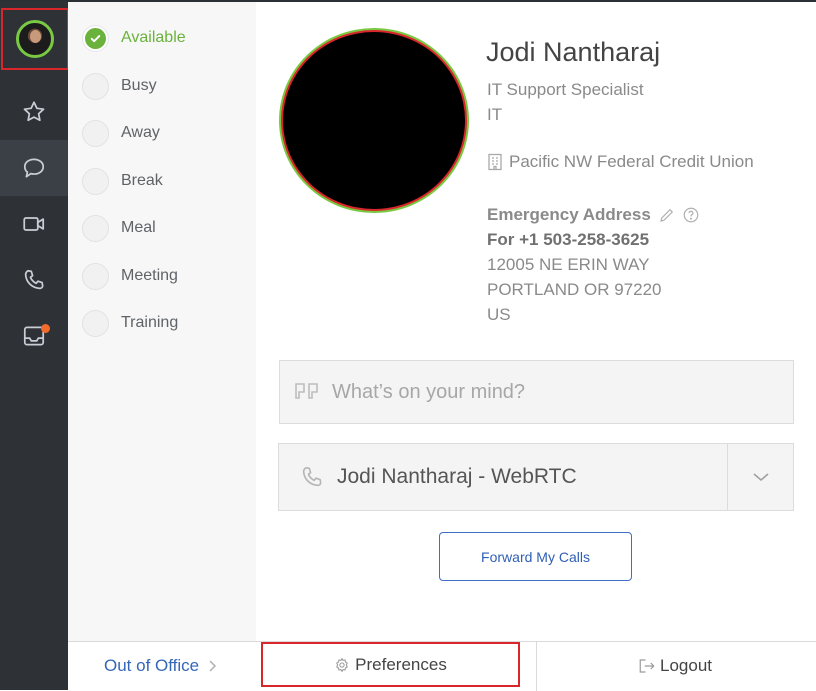 The height and width of the screenshot is (691, 816). What do you see at coordinates (401, 664) in the screenshot?
I see `preferences-label: Preferences` at bounding box center [401, 664].